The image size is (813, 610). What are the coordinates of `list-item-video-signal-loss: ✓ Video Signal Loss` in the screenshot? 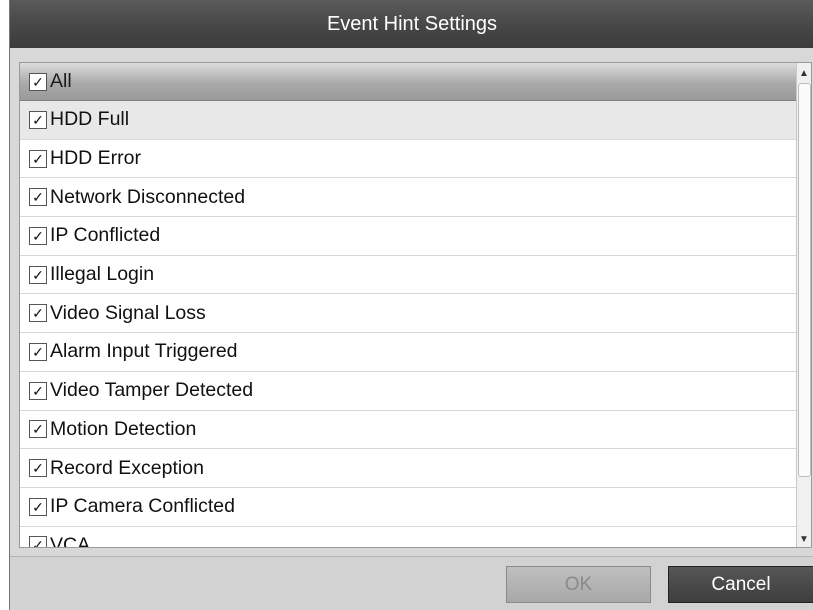 It's located at (408, 314).